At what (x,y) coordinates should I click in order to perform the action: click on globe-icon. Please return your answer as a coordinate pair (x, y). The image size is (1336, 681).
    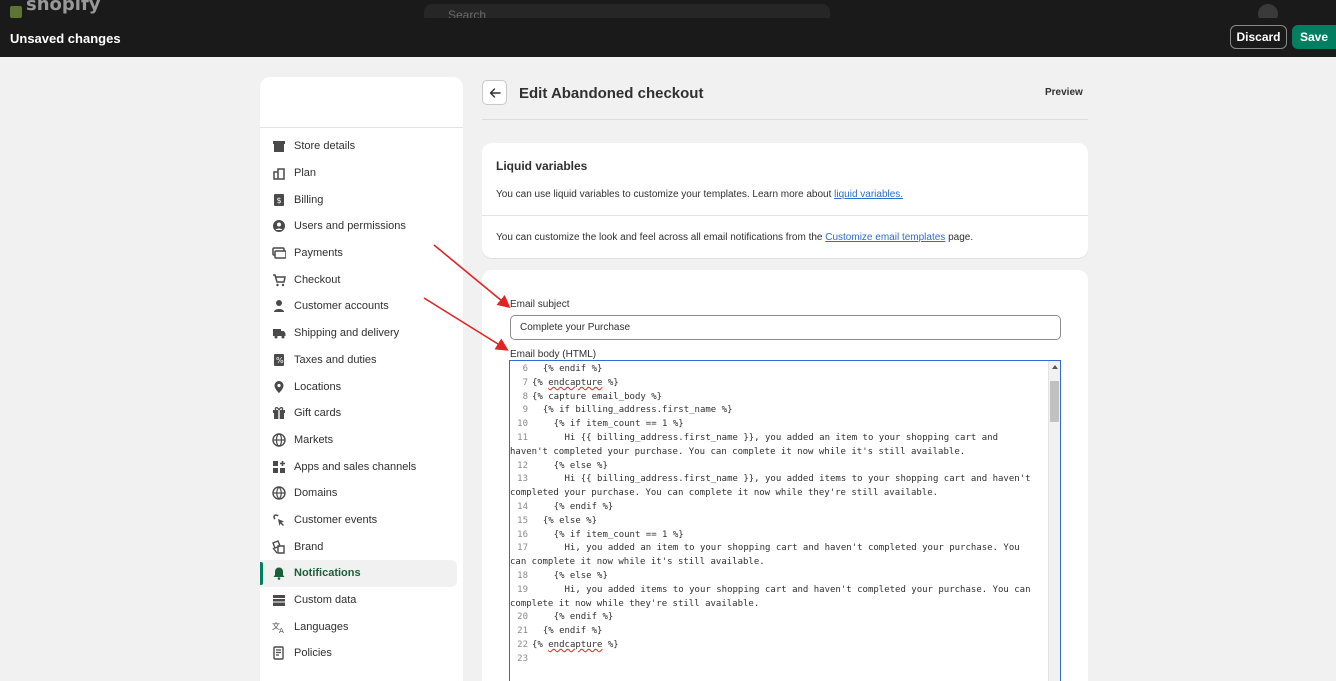
    Looking at the image, I should click on (279, 440).